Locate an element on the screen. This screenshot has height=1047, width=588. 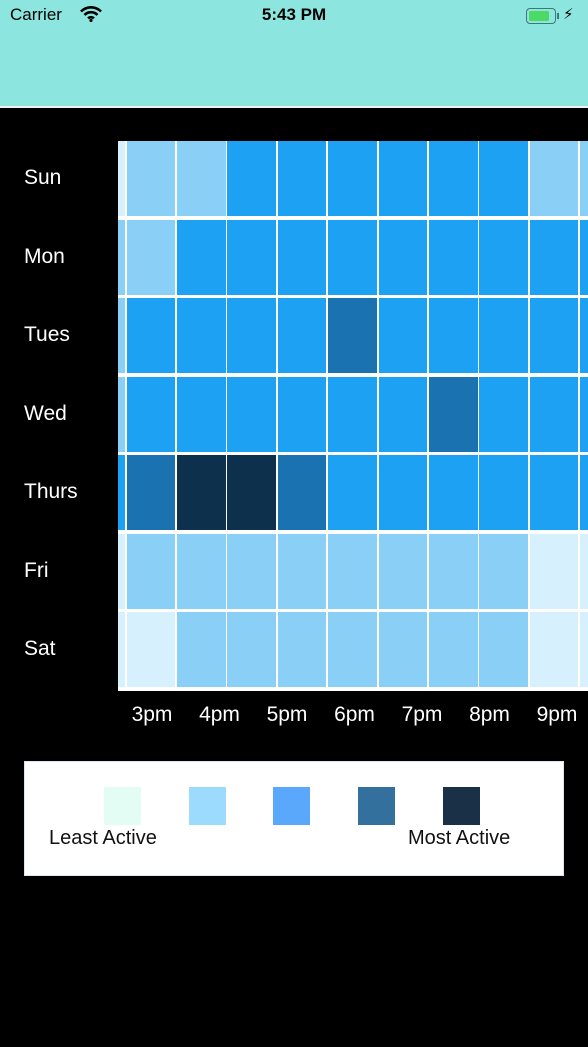
row-label-tues: Tues is located at coordinates (47, 334).